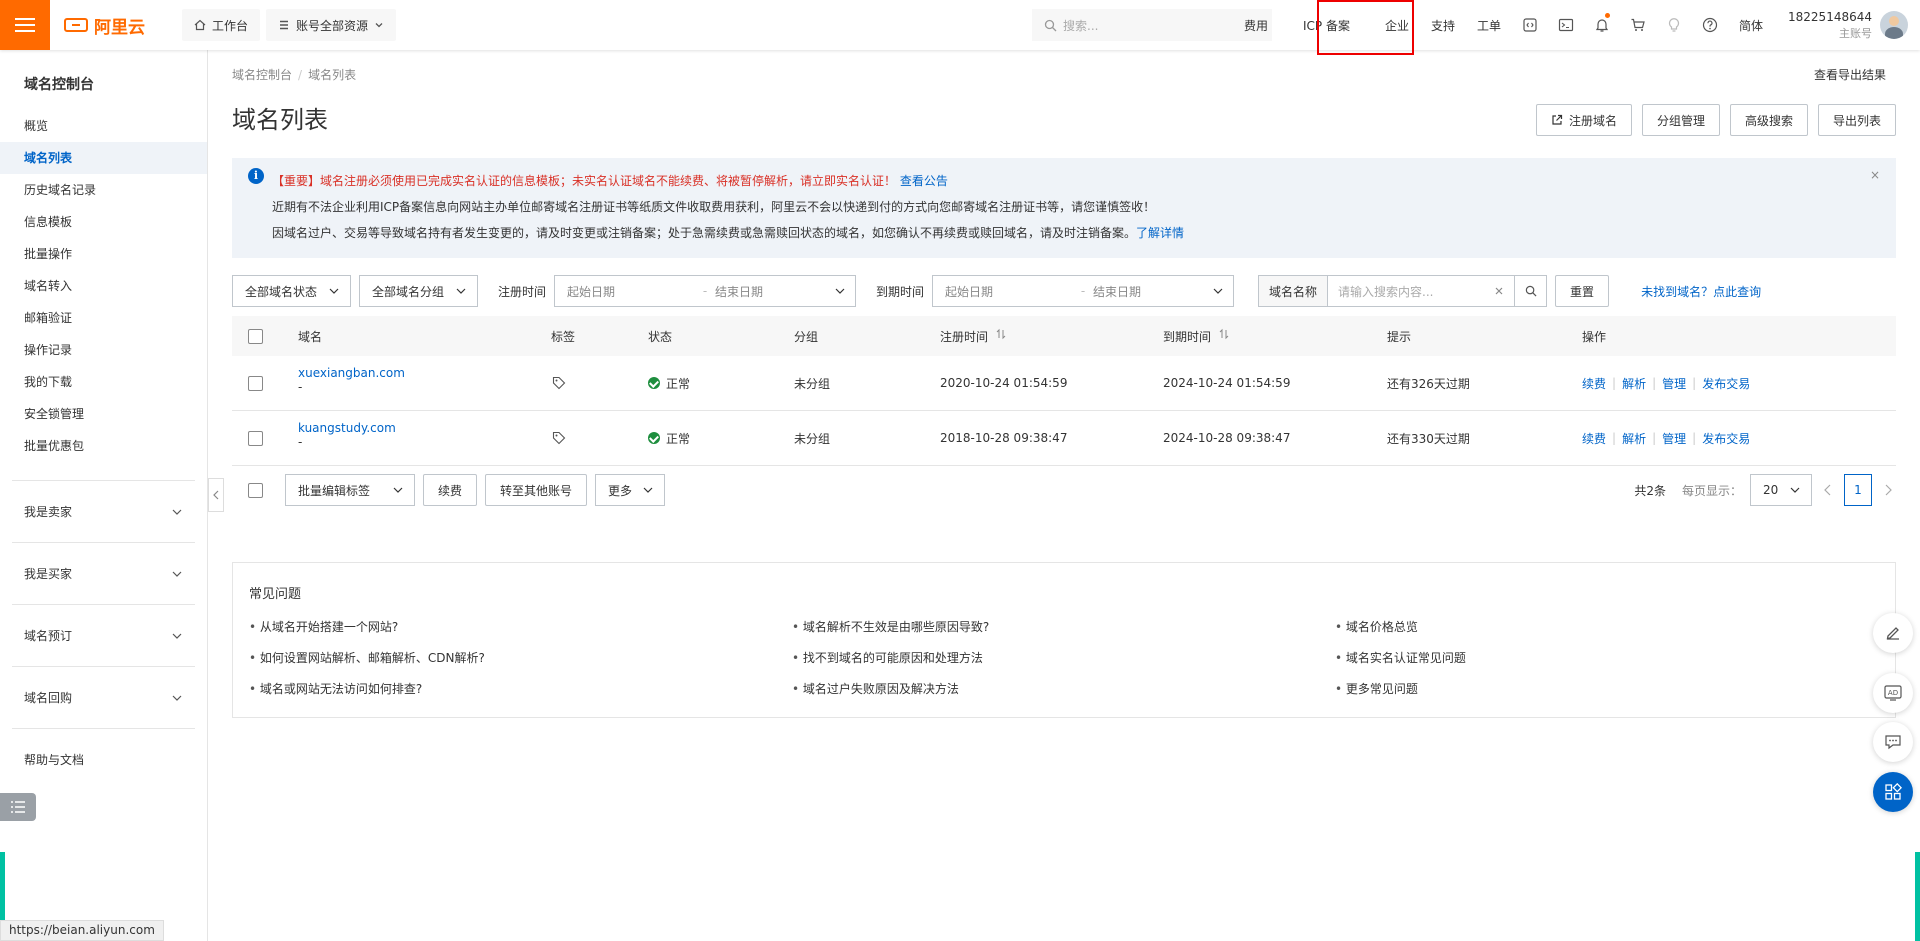 This screenshot has height=941, width=1920. Describe the element at coordinates (1063, 688) in the screenshot. I see `faq-item: 域名过户失败原因及解决方法` at that location.